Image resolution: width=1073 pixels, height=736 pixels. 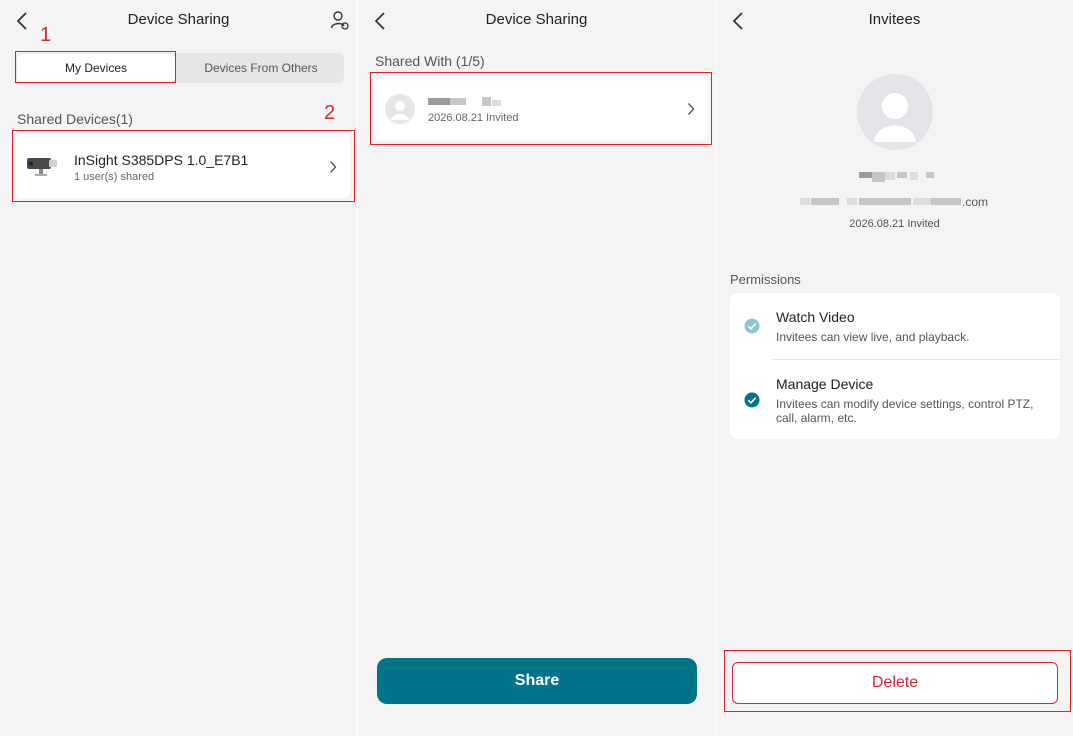 I want to click on step-number-2: 2, so click(x=330, y=113).